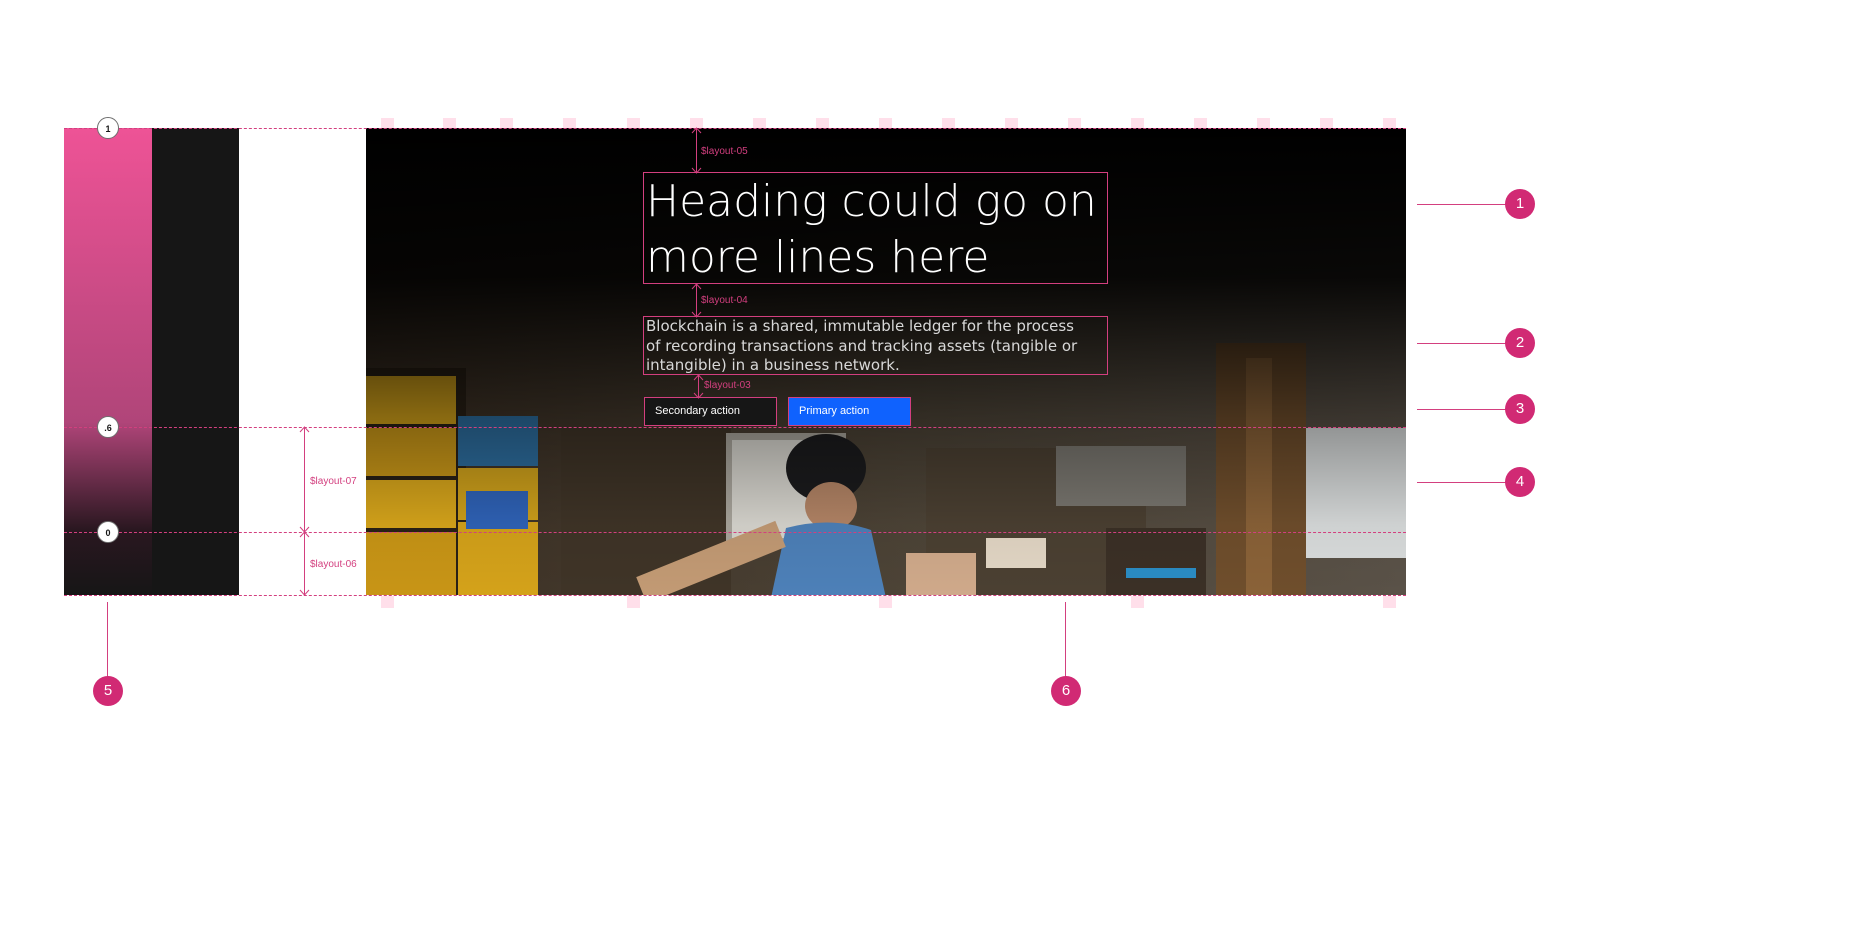 Image resolution: width=1856 pixels, height=928 pixels. I want to click on spacing-top-label: $layout-05, so click(724, 151).